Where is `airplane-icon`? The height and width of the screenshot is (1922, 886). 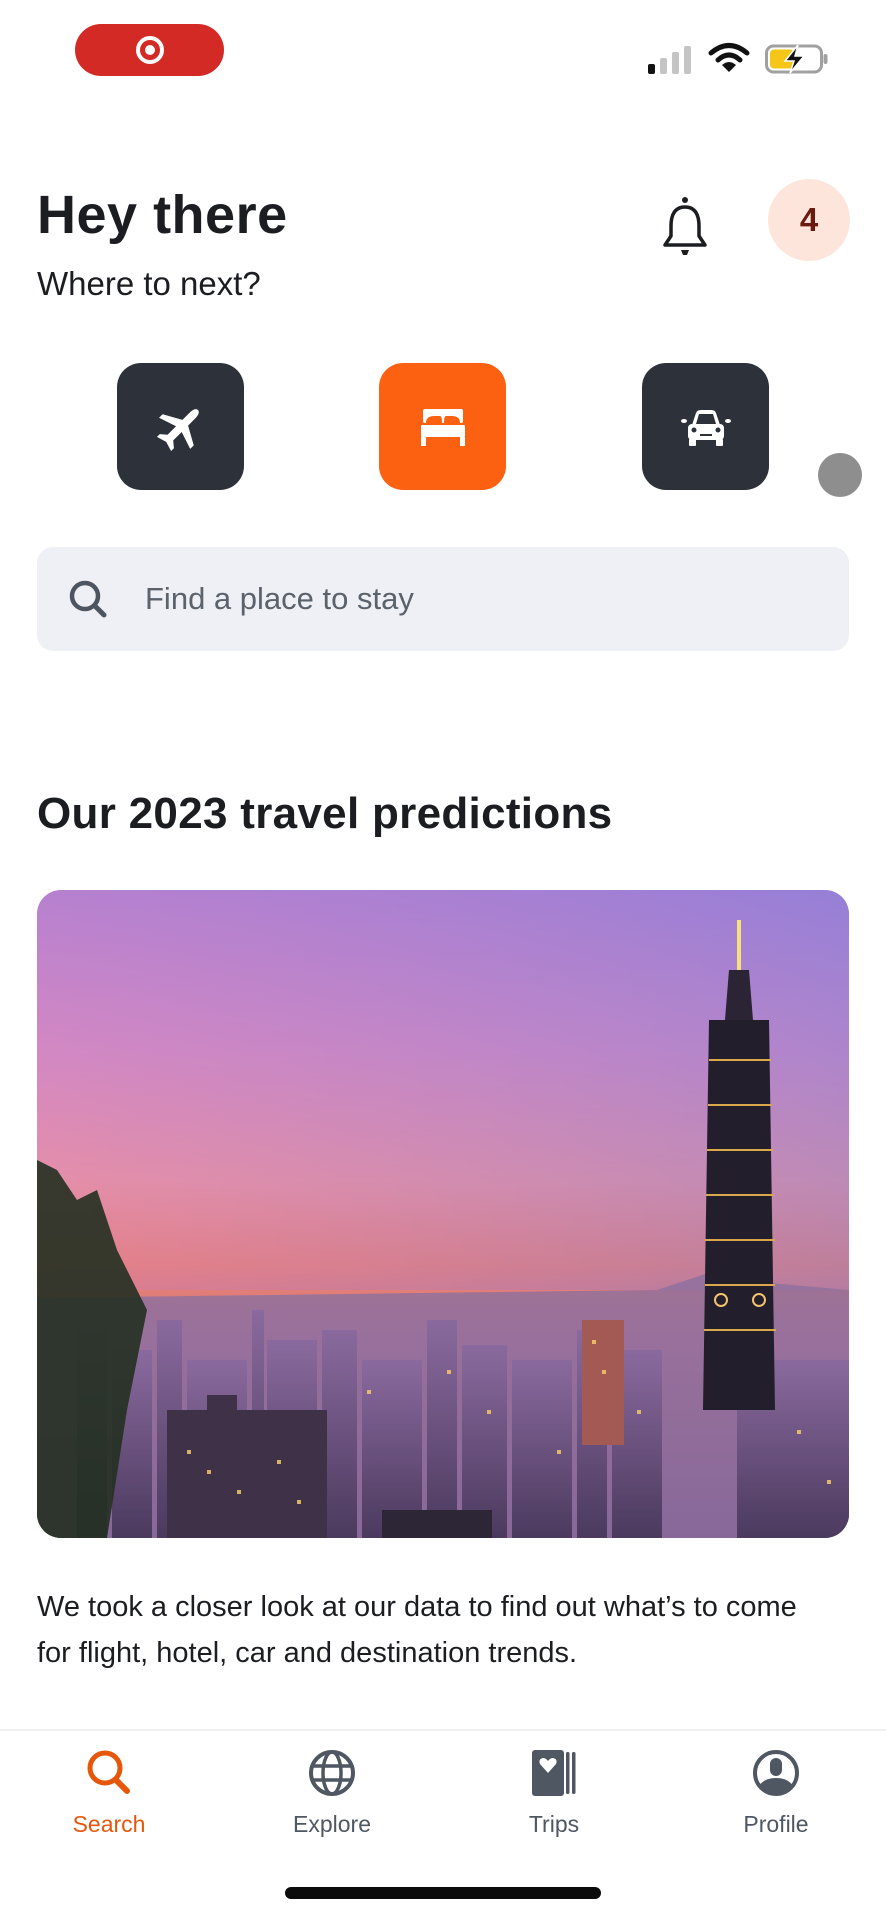 airplane-icon is located at coordinates (177, 429).